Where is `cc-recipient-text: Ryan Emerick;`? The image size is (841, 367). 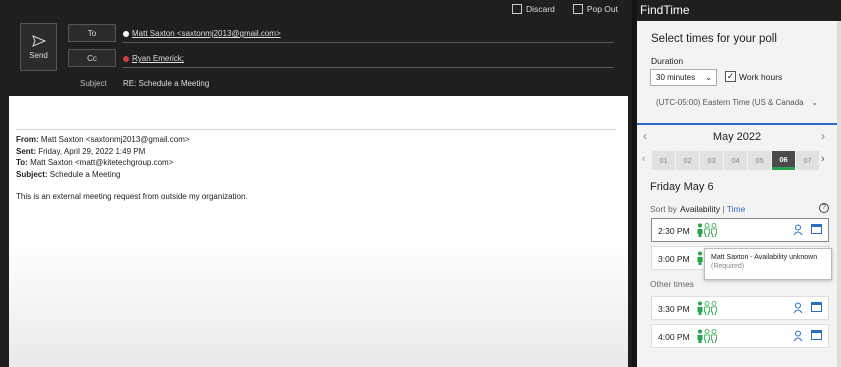 cc-recipient-text: Ryan Emerick; is located at coordinates (158, 58).